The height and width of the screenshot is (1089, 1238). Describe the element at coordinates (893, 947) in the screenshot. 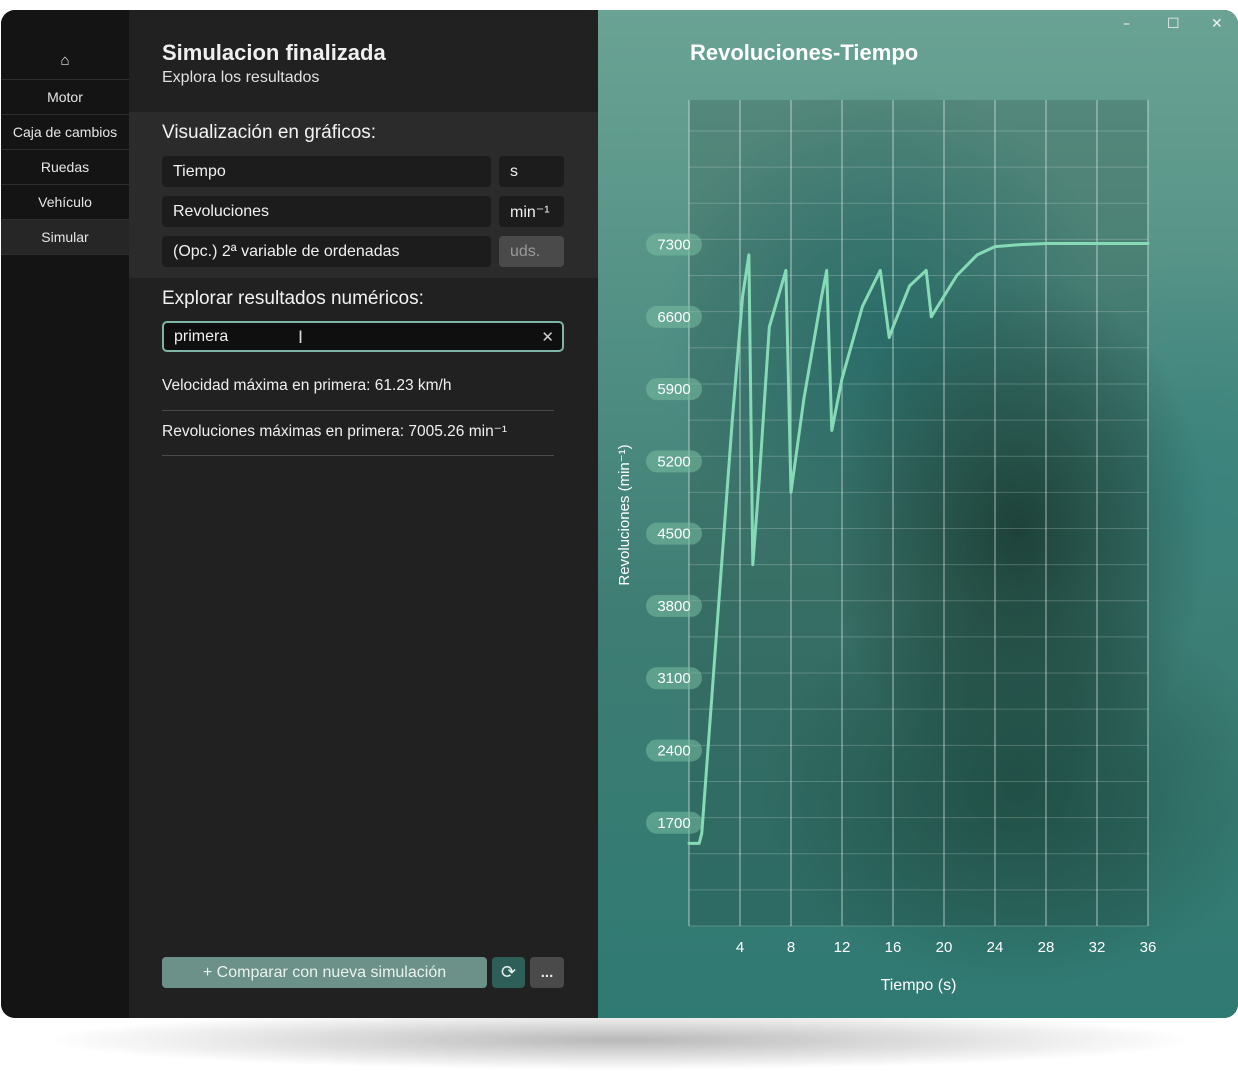

I see `x-tick-label: 16` at that location.